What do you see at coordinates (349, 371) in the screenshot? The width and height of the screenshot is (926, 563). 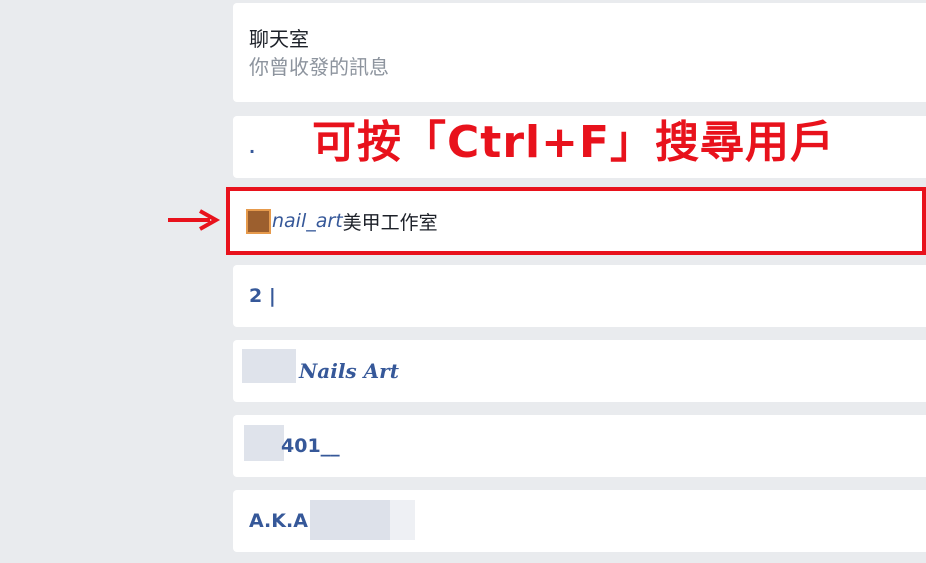 I see `conversation-name: Nails Art` at bounding box center [349, 371].